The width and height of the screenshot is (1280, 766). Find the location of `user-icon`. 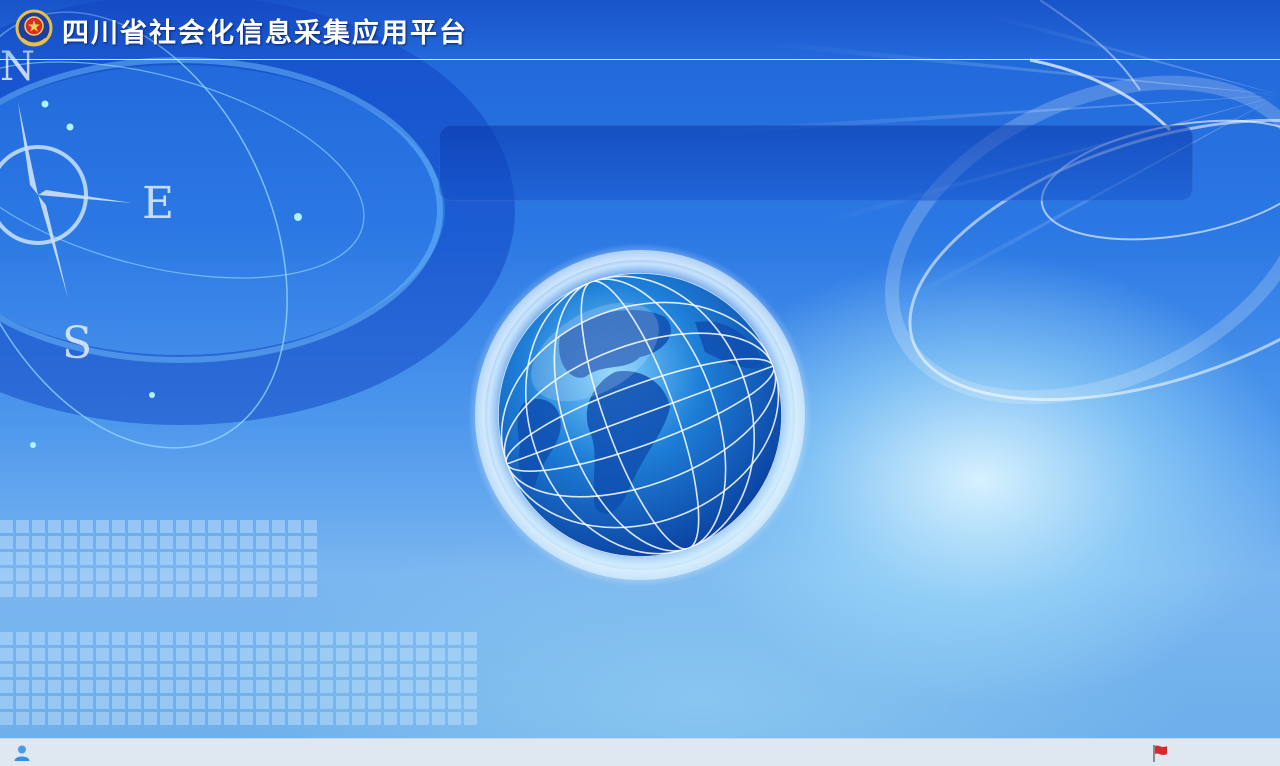

user-icon is located at coordinates (22, 753).